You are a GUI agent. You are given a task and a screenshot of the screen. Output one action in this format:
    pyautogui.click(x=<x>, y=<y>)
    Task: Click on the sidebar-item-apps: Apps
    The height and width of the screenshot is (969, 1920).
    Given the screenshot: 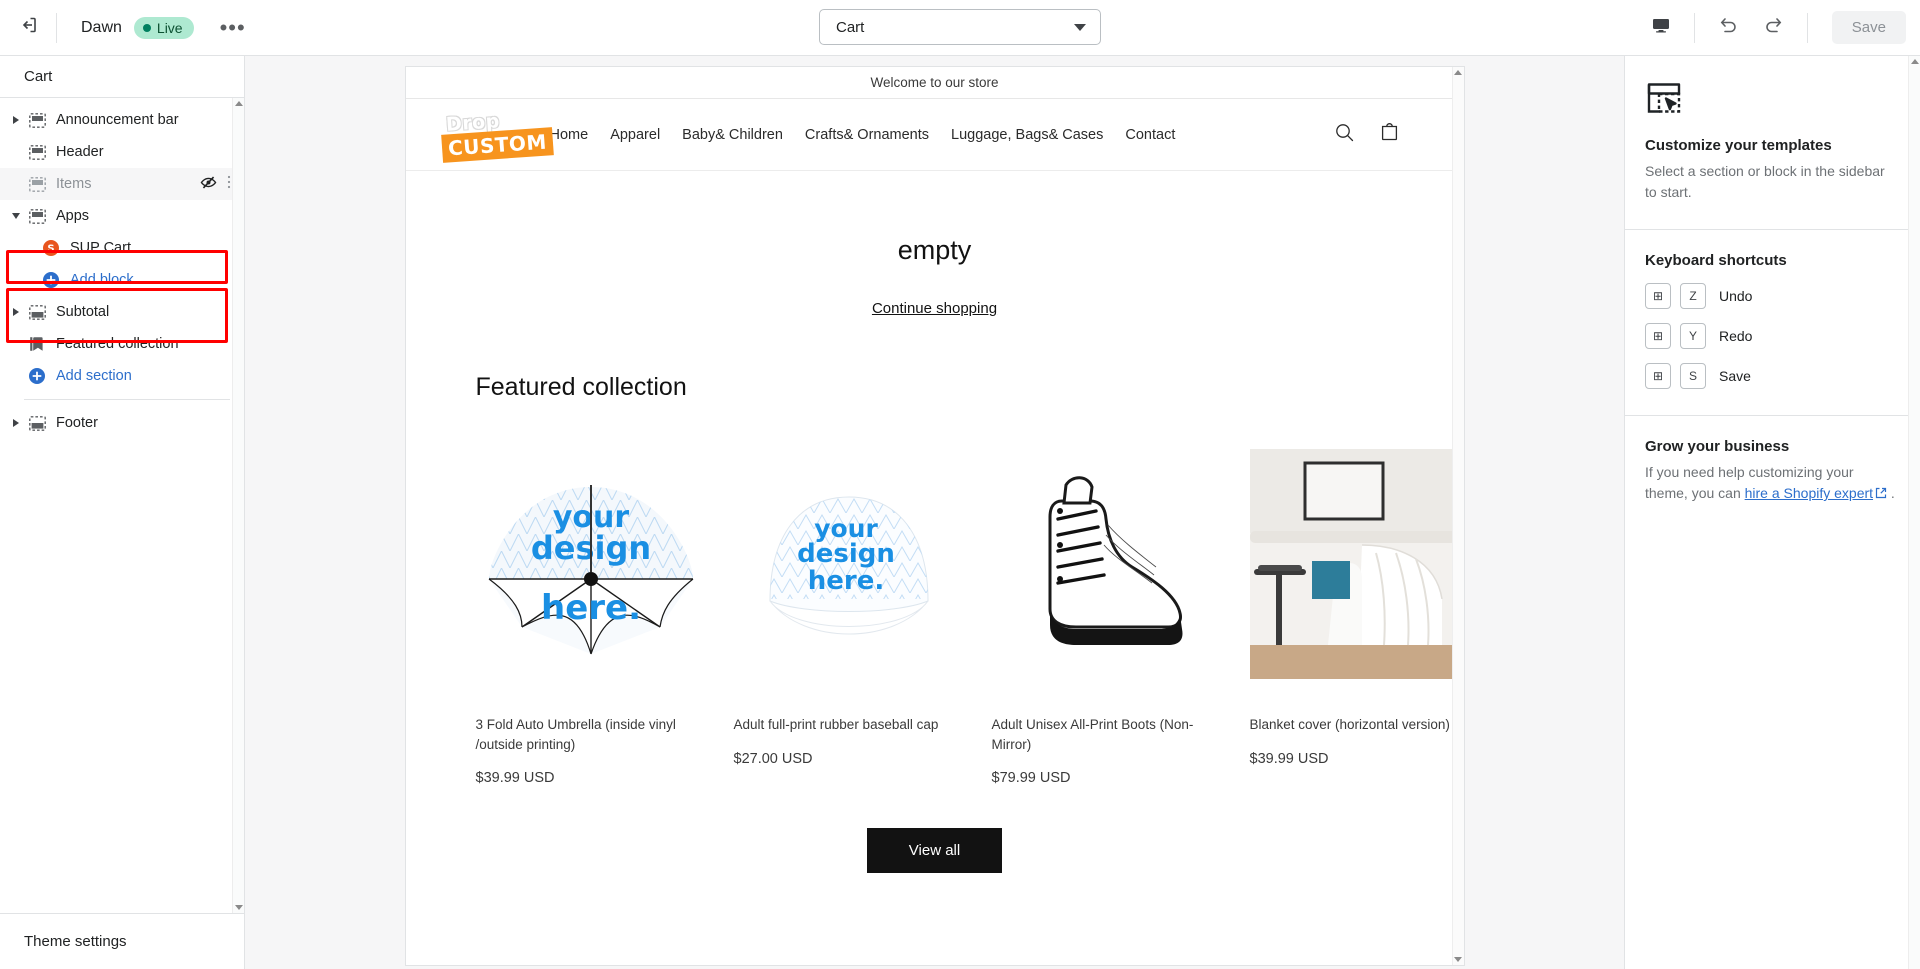 What is the action you would take?
    pyautogui.click(x=122, y=216)
    